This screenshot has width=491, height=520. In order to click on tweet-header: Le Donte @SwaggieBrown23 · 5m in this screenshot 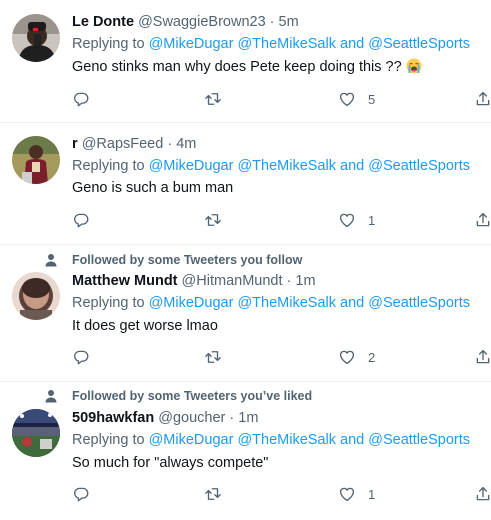, I will do `click(185, 22)`.